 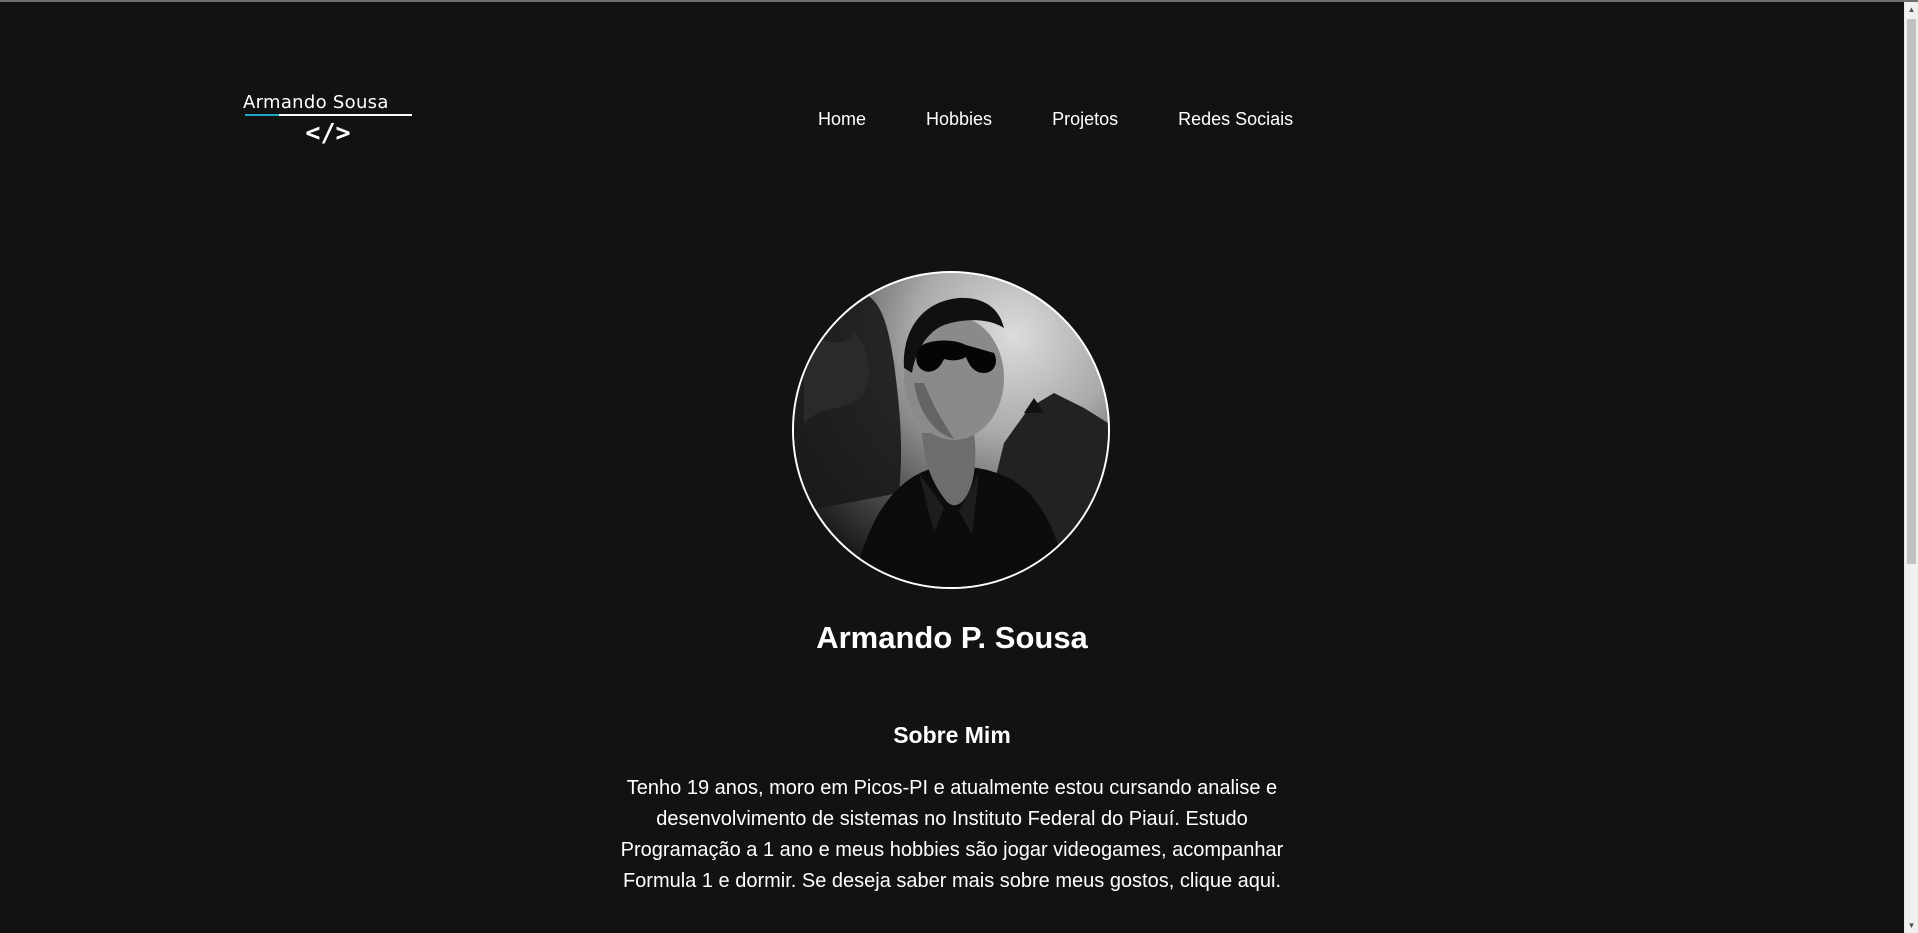 I want to click on nav-link-home: Home, so click(x=842, y=119).